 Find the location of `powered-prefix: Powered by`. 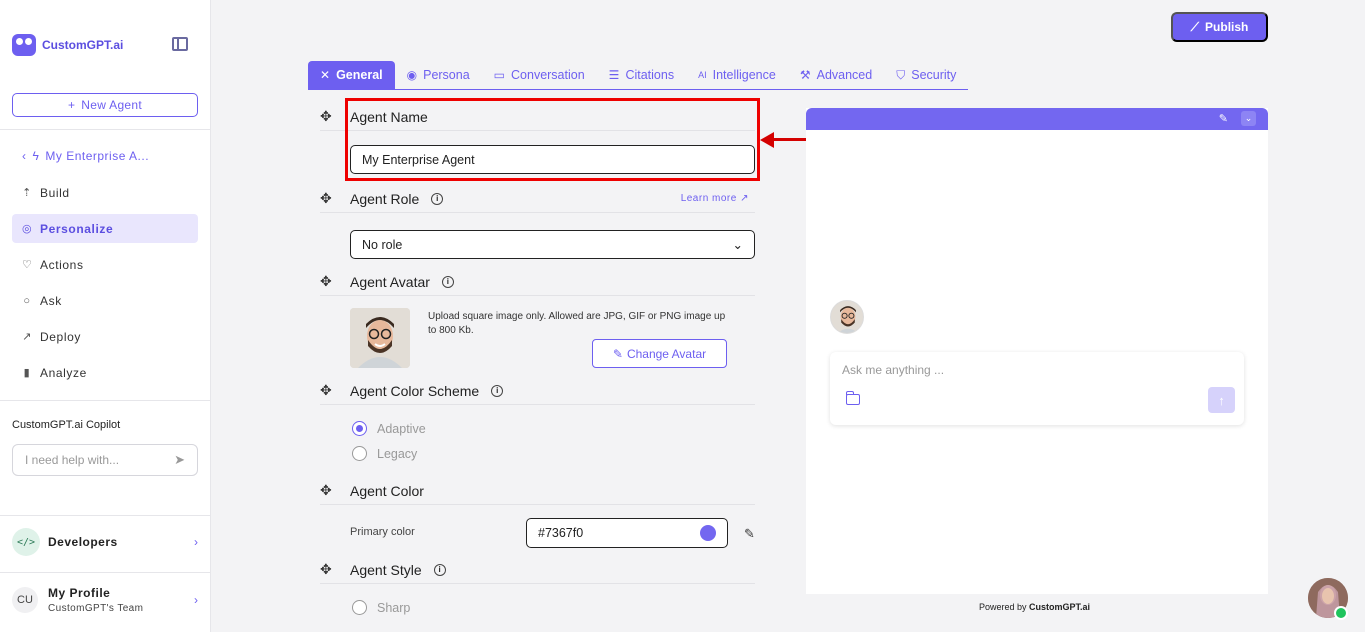

powered-prefix: Powered by is located at coordinates (1003, 607).